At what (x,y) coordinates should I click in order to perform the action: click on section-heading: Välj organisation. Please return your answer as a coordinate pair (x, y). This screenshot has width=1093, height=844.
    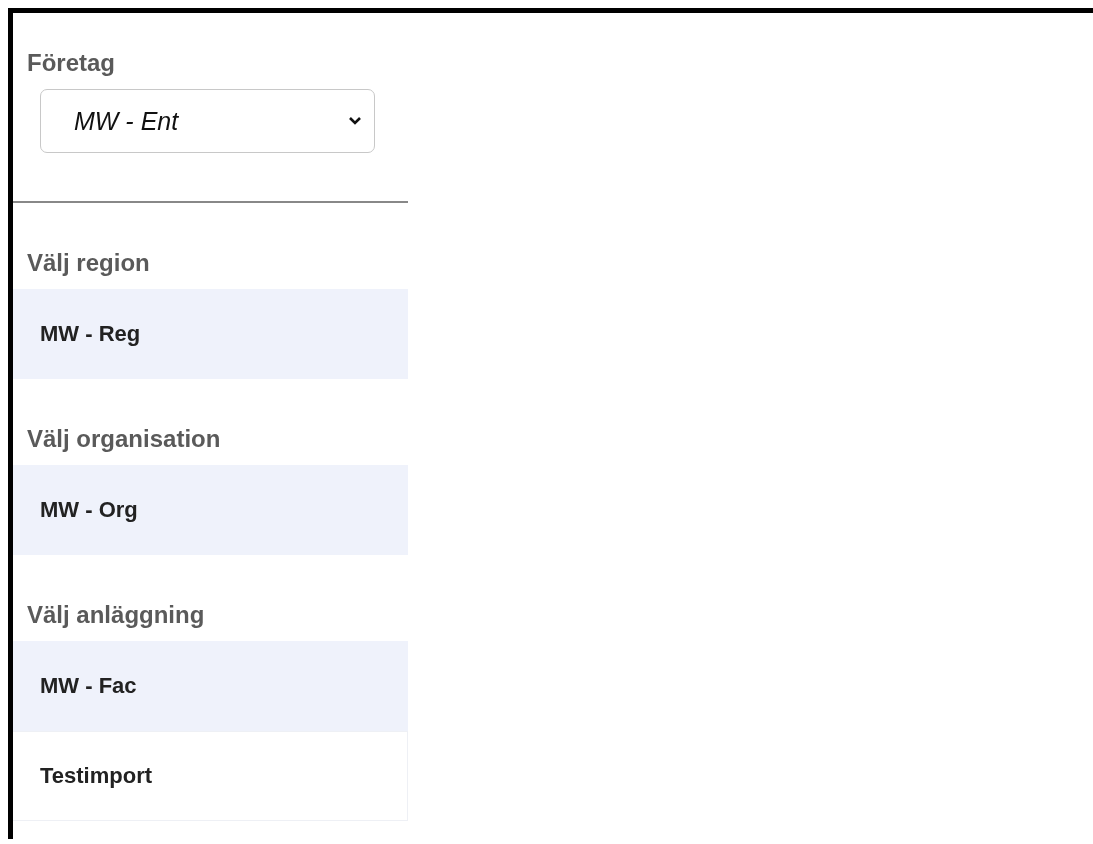
    Looking at the image, I should click on (123, 439).